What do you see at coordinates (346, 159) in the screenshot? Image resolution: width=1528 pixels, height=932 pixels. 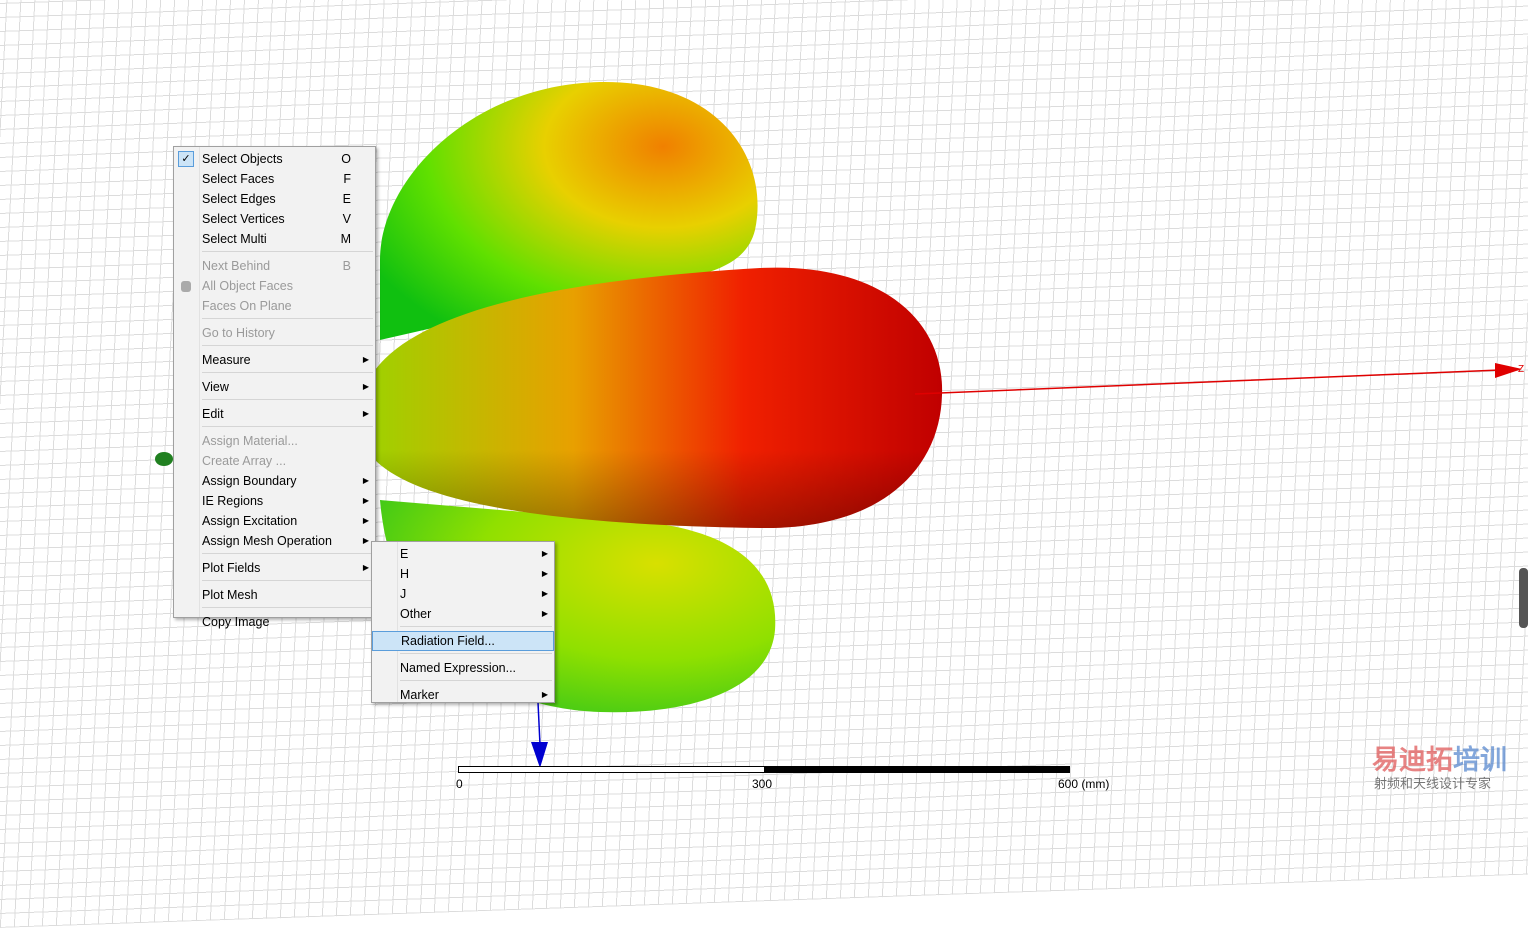 I see `shortcut-key: O` at bounding box center [346, 159].